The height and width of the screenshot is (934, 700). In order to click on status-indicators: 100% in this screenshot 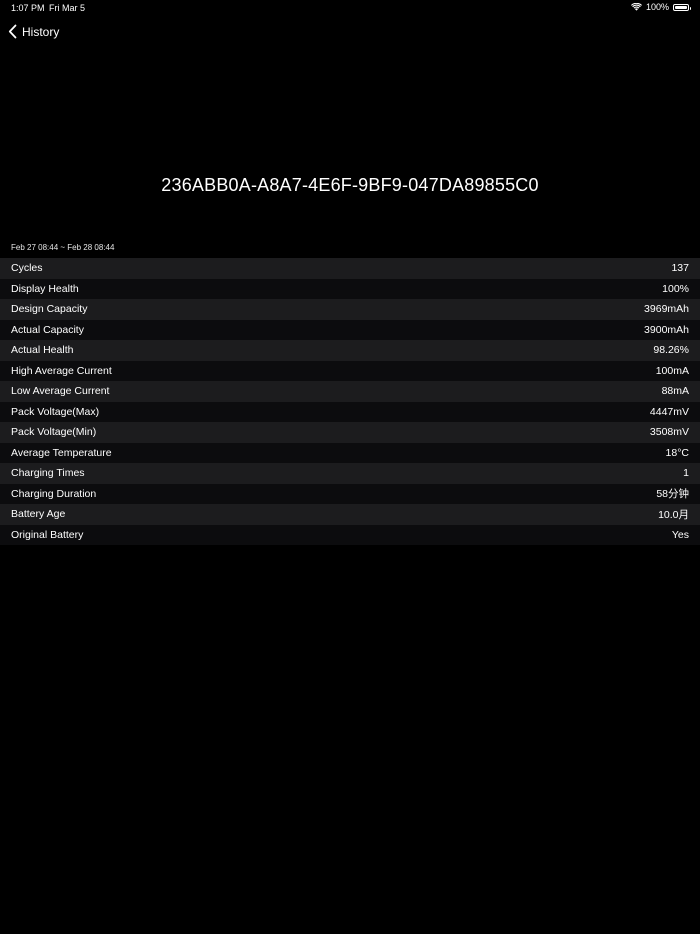, I will do `click(660, 7)`.